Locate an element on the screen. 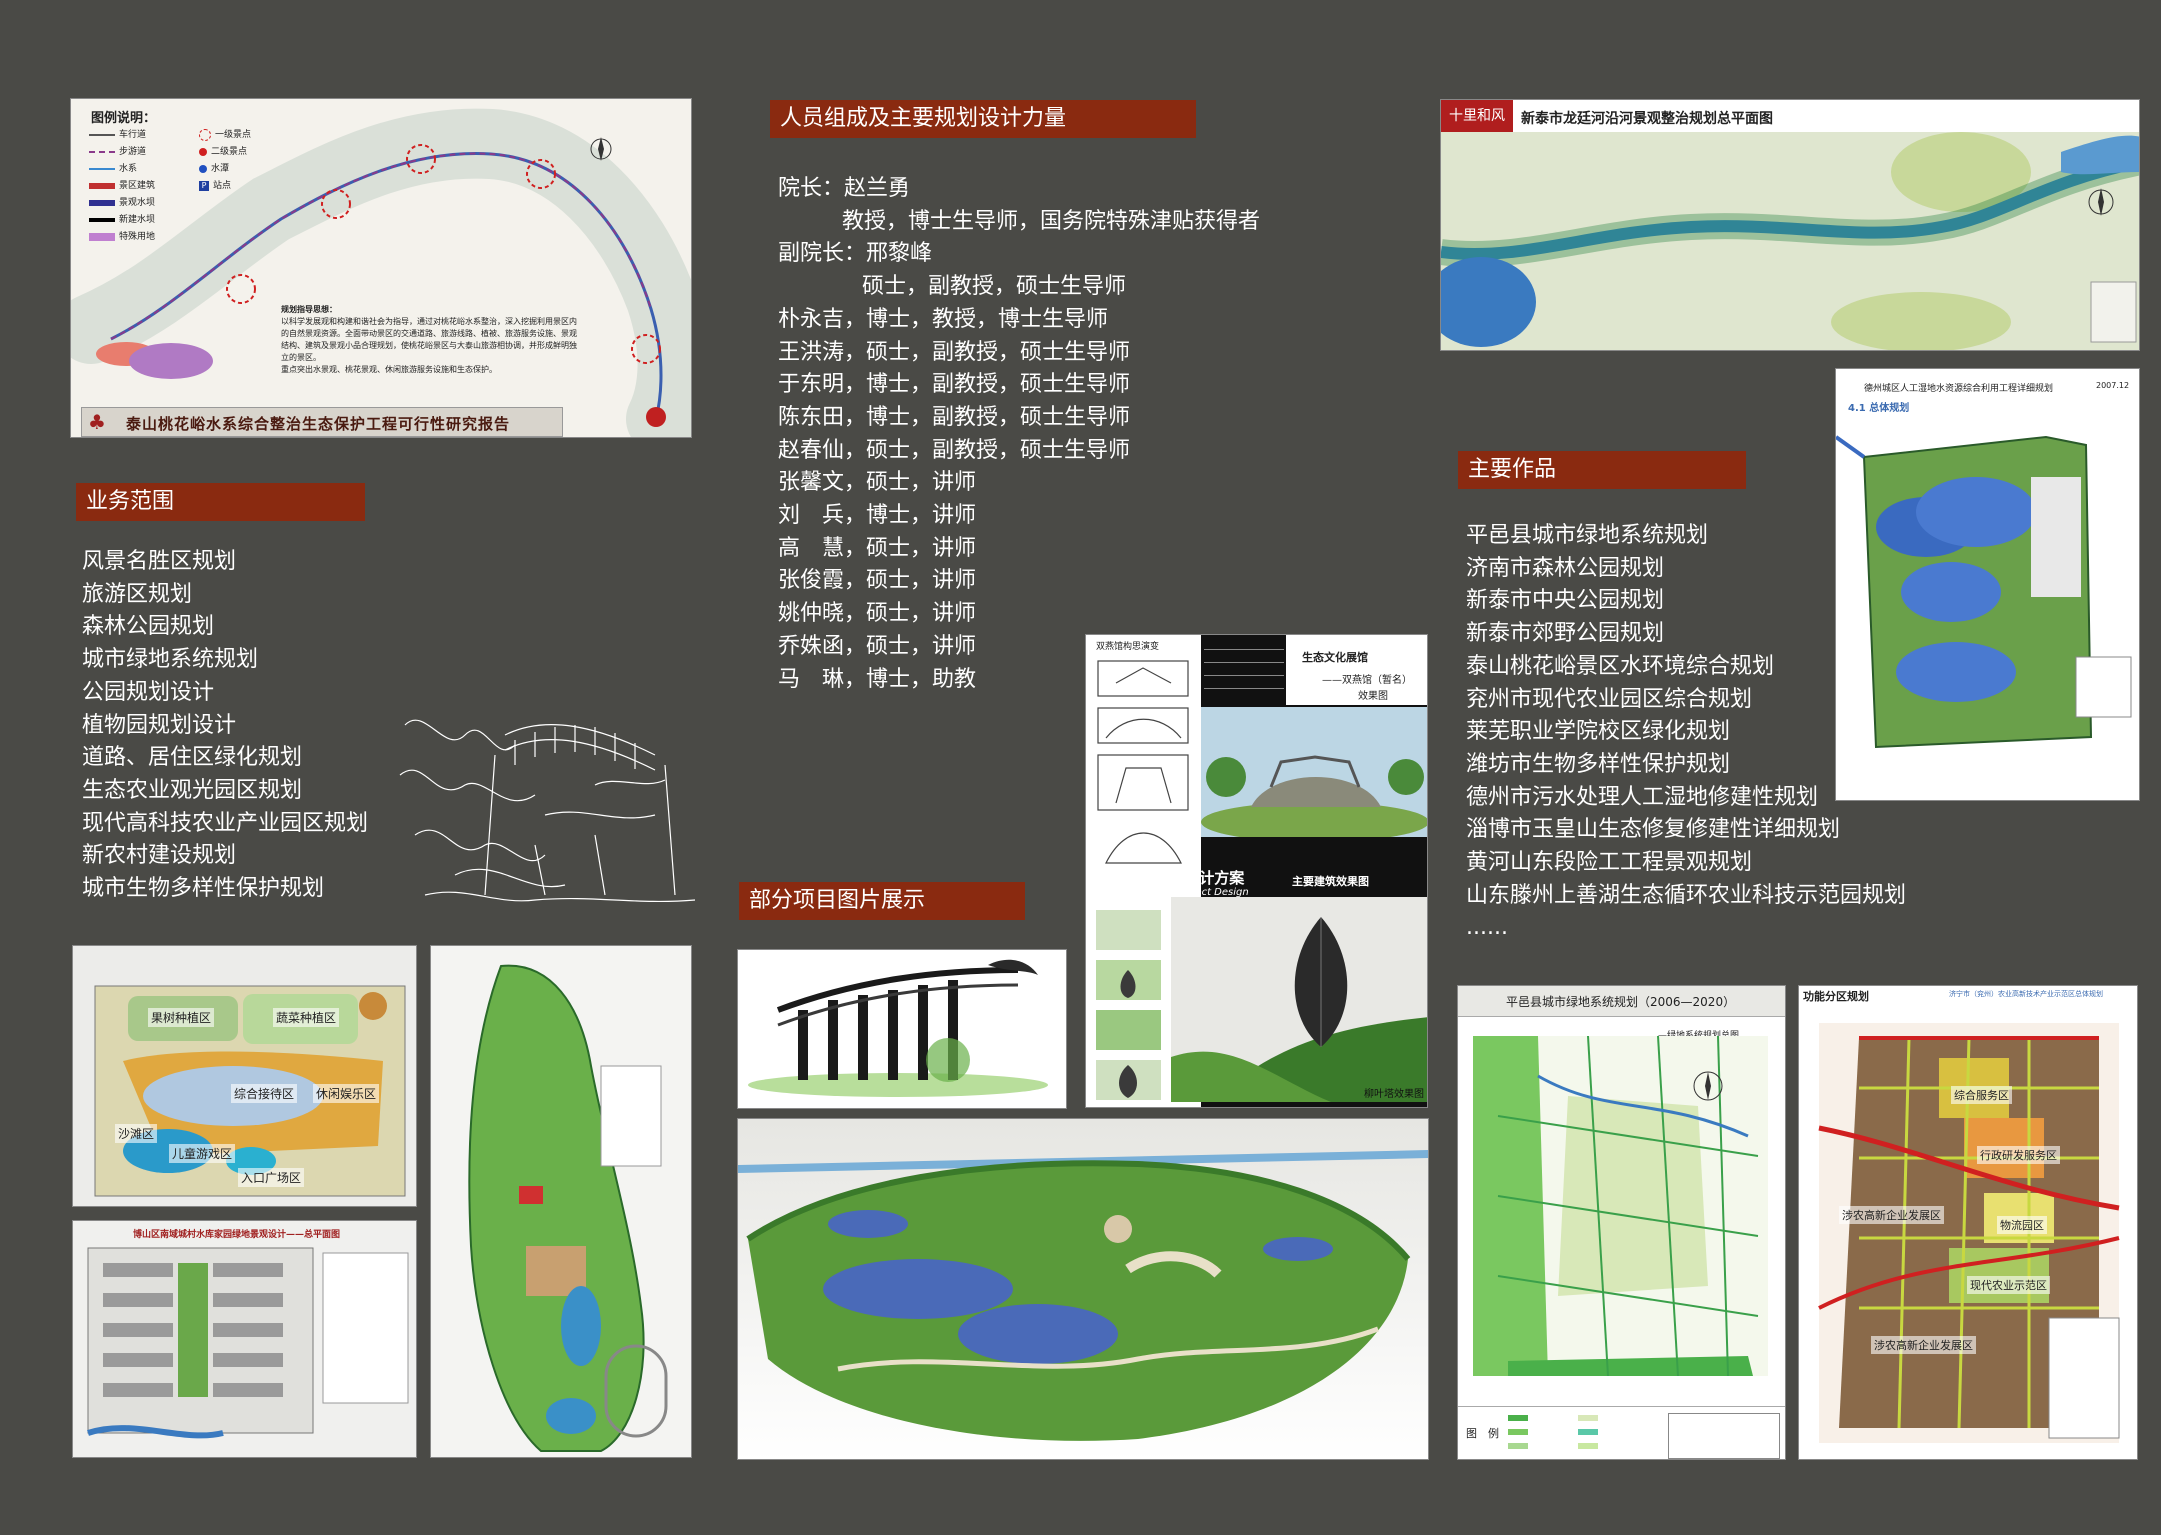 This screenshot has height=1535, width=2161. park-plan-image: 果树种植区 蔬菜种植区 综合接待区 休闲娱乐区 沙滩区 儿童游戏区 入口广场区 is located at coordinates (244, 1076).